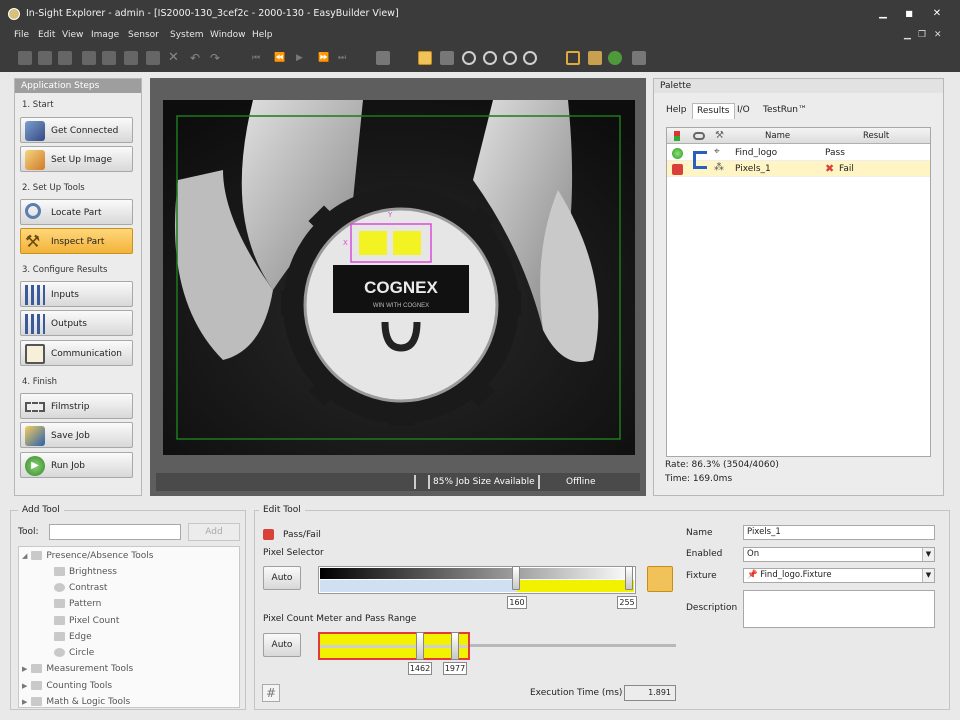  Describe the element at coordinates (907, 35) in the screenshot. I see `mdi-minimize-button: ▁` at that location.